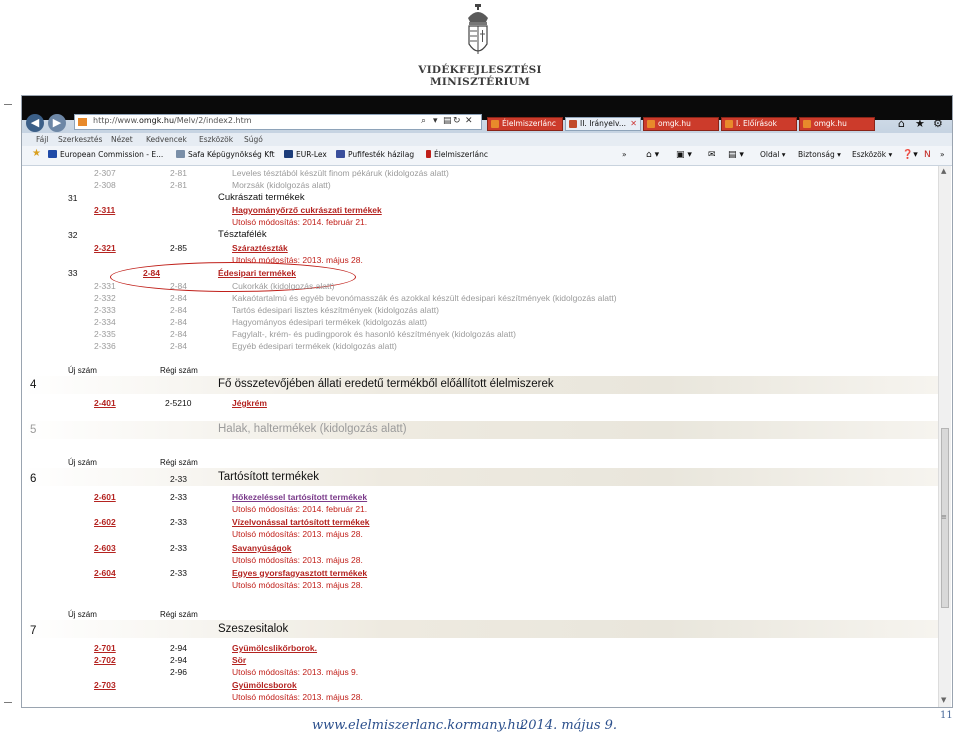 This screenshot has width=960, height=737. Describe the element at coordinates (684, 155) in the screenshot. I see `feeds-icon: ▣ ▾` at that location.